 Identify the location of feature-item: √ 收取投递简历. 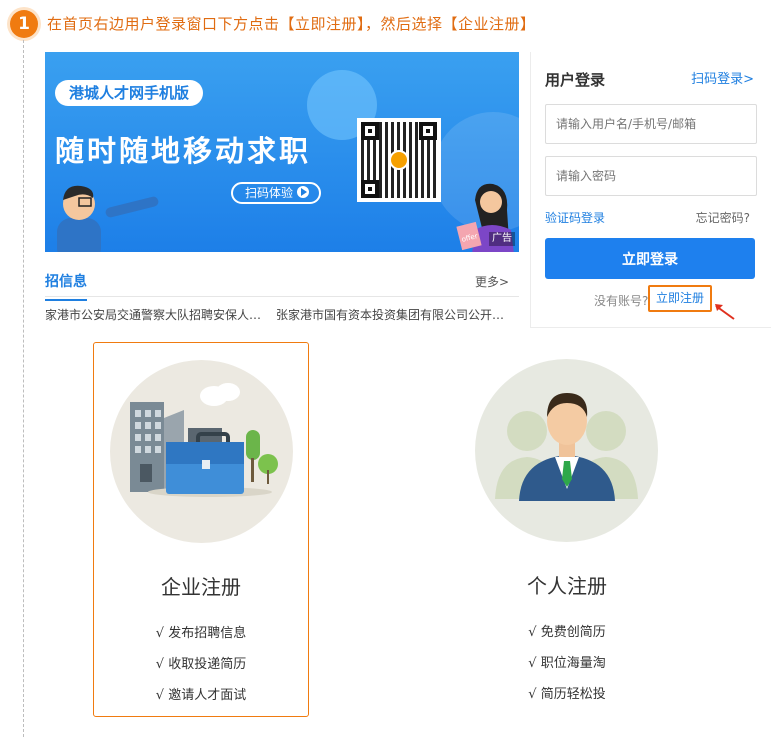
(201, 664).